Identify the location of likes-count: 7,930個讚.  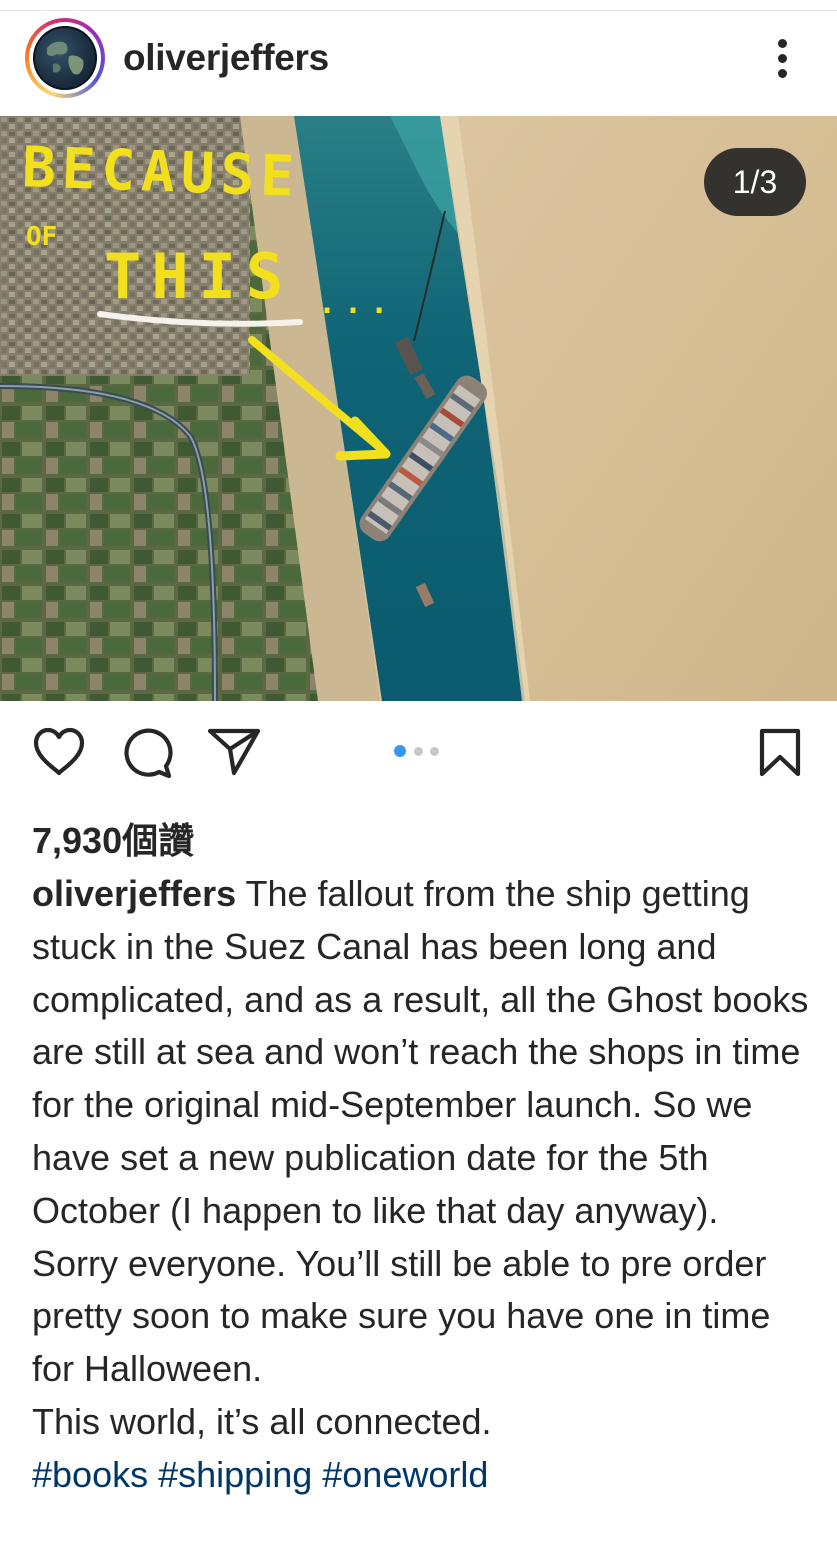
(113, 838).